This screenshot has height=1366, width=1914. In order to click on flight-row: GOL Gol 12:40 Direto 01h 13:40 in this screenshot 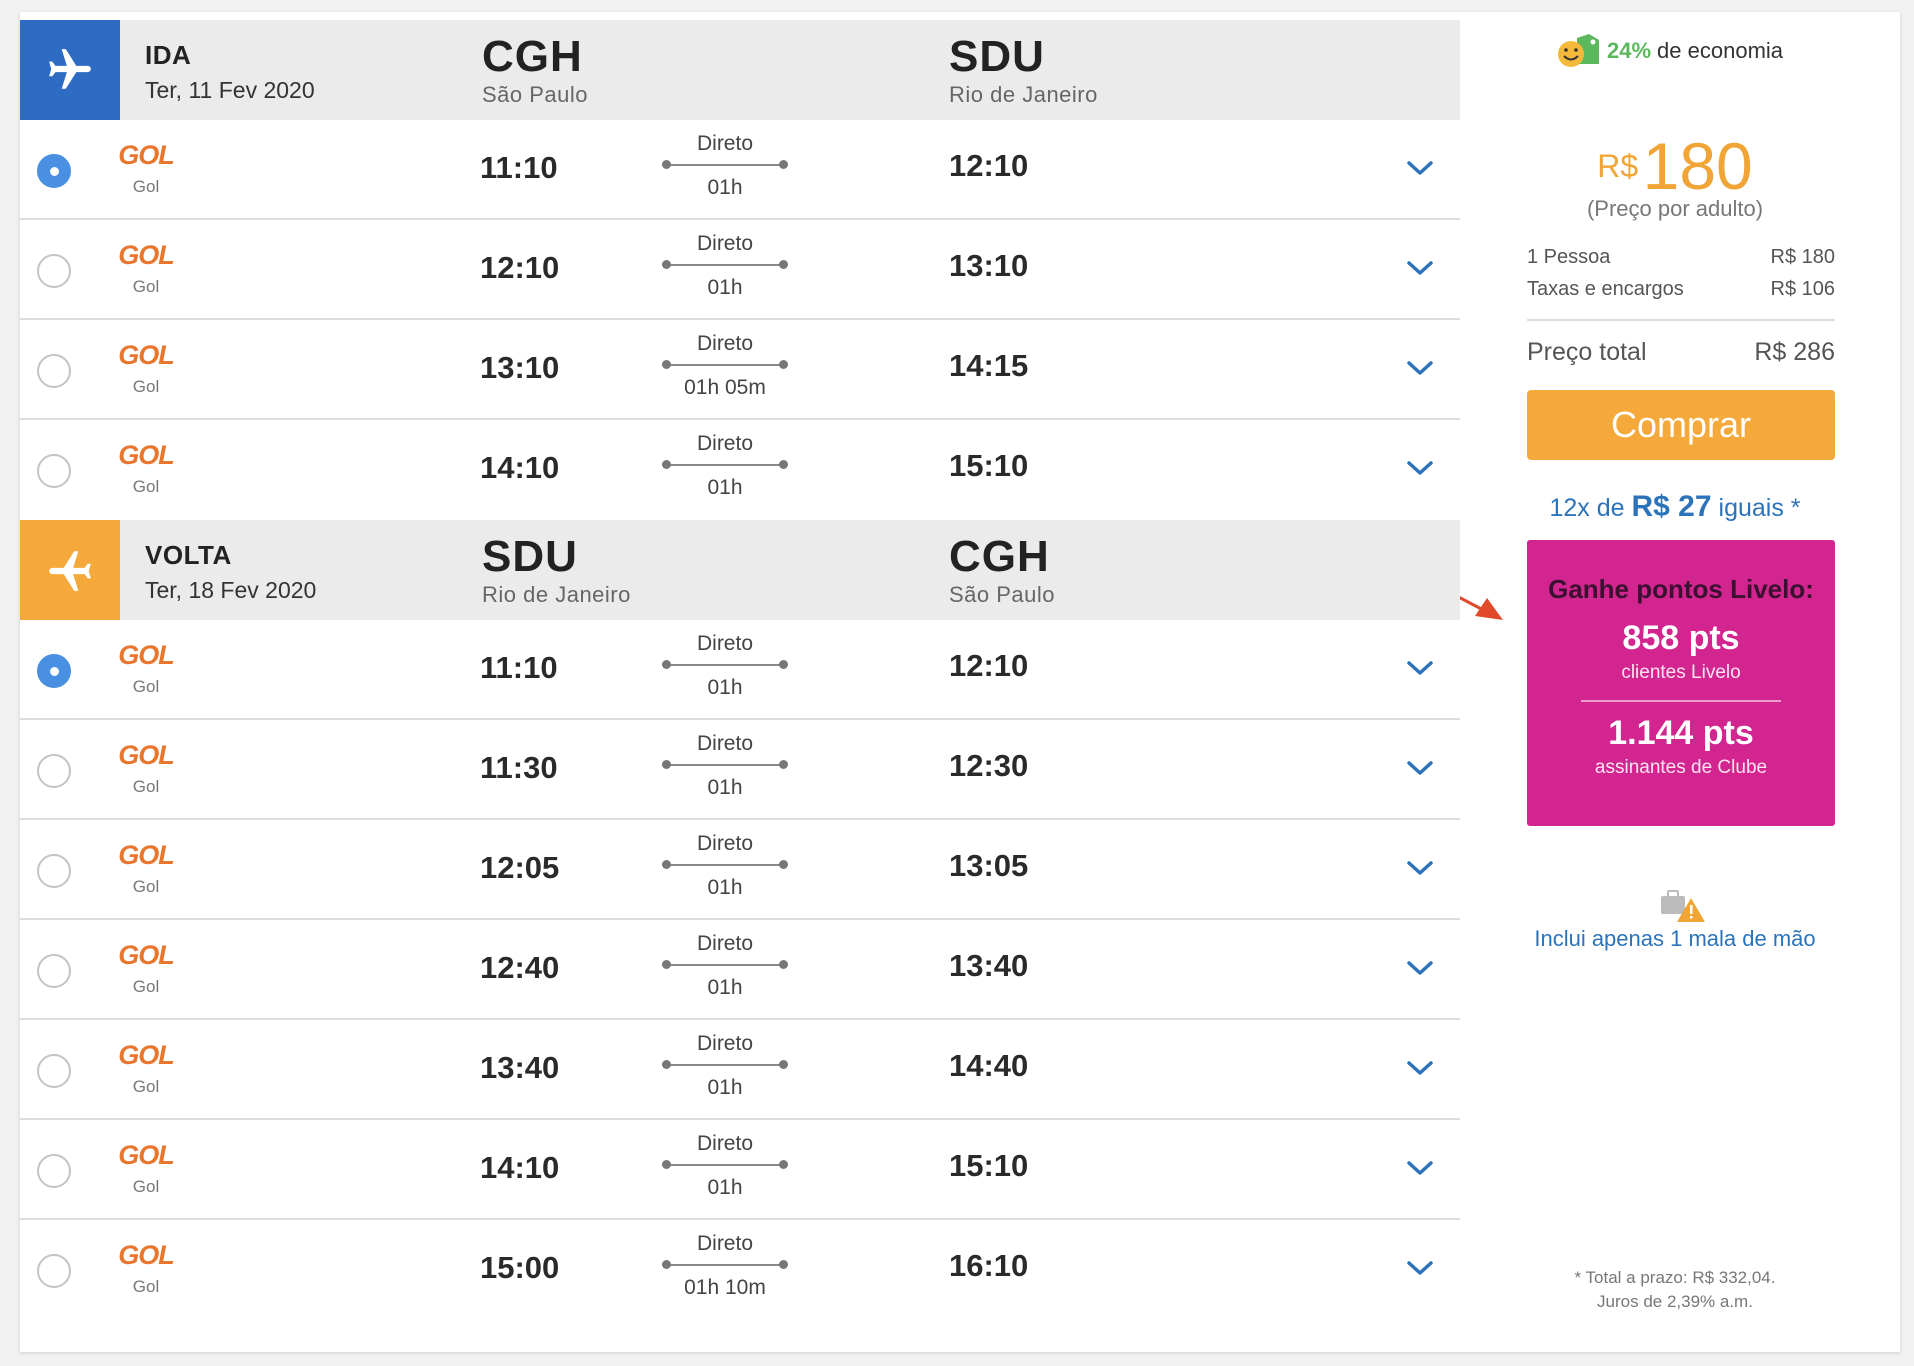, I will do `click(740, 970)`.